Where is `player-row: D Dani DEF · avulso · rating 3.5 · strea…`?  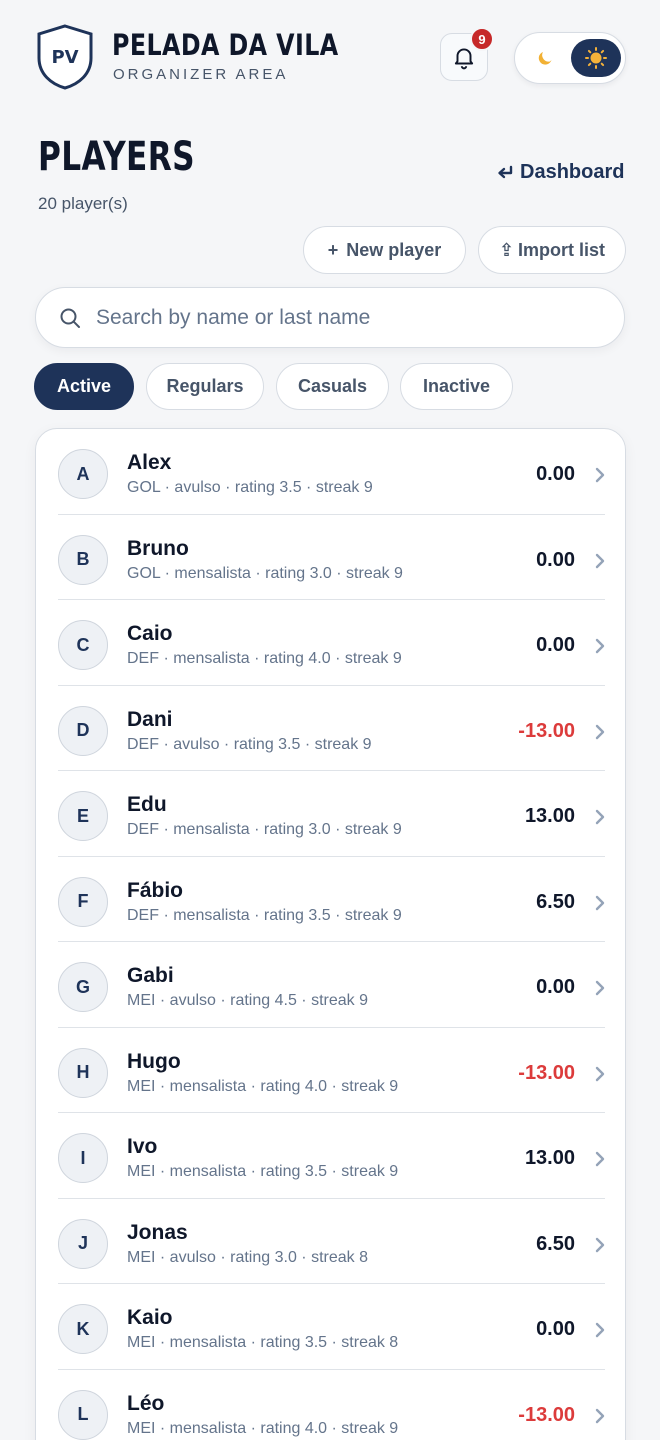
player-row: D Dani DEF · avulso · rating 3.5 · strea… is located at coordinates (330, 728).